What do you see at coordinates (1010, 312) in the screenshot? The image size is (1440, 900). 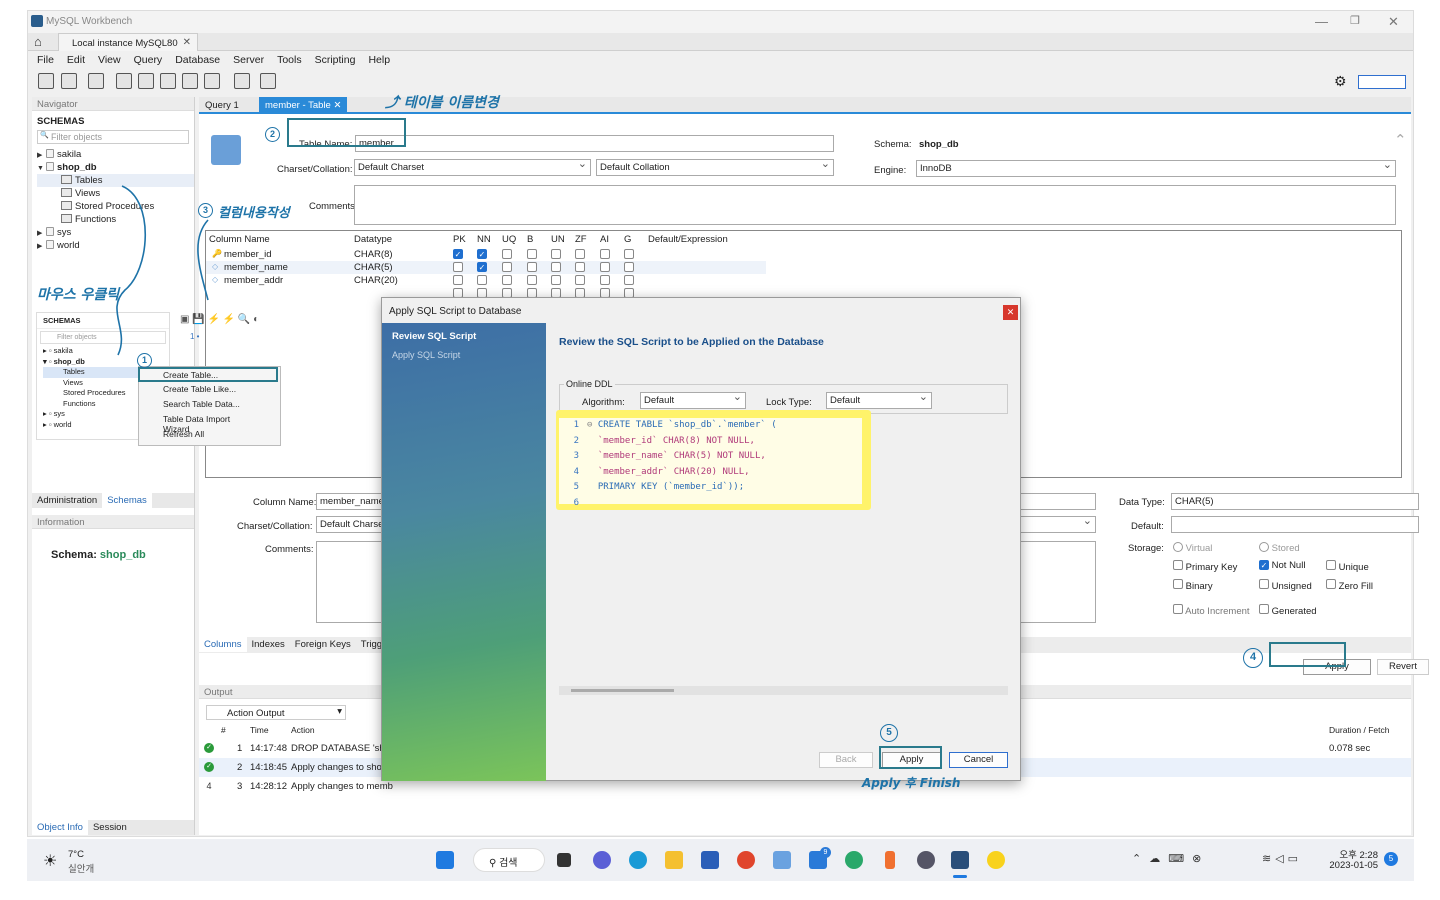 I see `dialog-close-icon: ✕` at bounding box center [1010, 312].